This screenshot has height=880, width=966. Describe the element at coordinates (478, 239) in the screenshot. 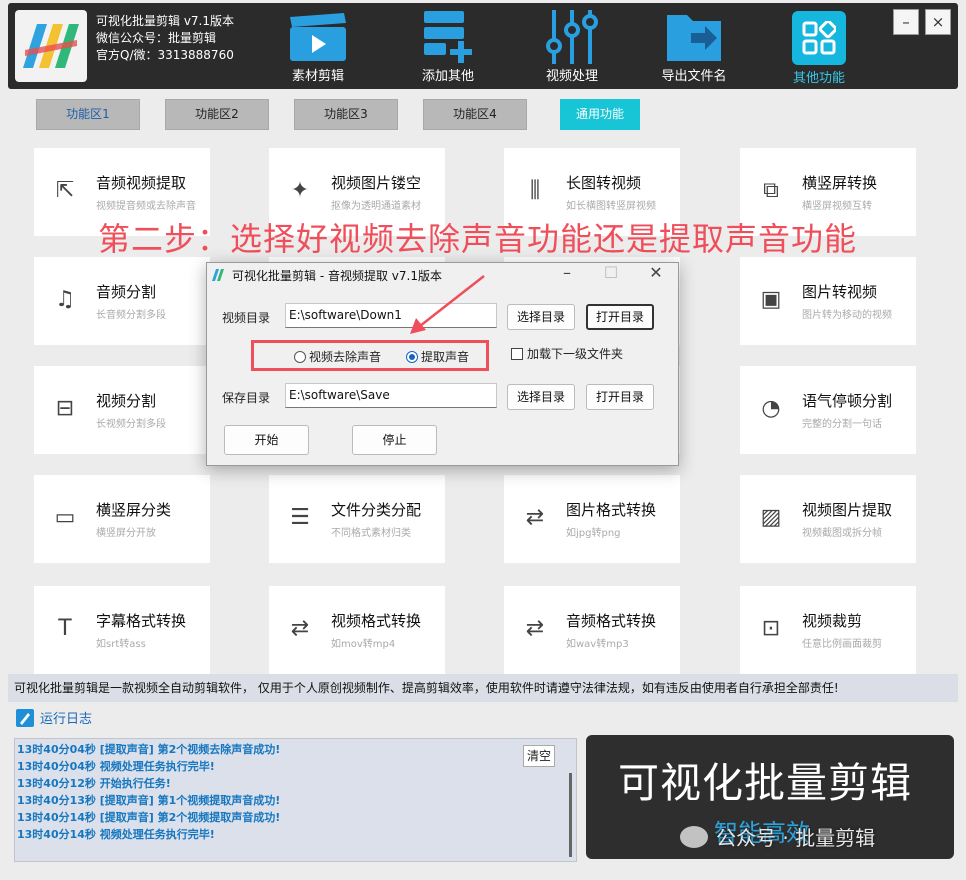

I see `instruction-overlay: 第二步：选择好视频去除声音功能还是提取声音功能` at that location.